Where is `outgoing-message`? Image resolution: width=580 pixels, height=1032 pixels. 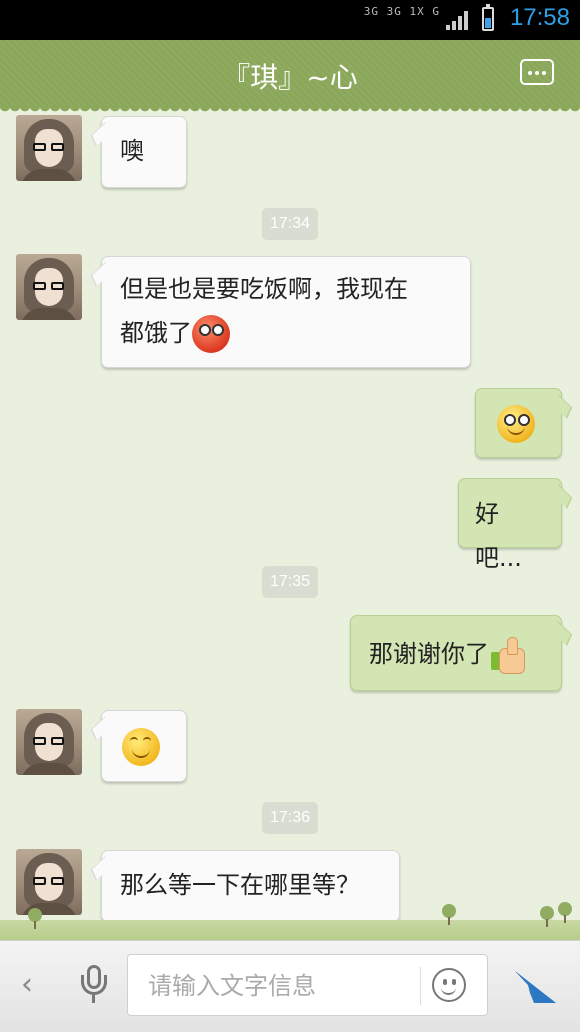 outgoing-message is located at coordinates (518, 423).